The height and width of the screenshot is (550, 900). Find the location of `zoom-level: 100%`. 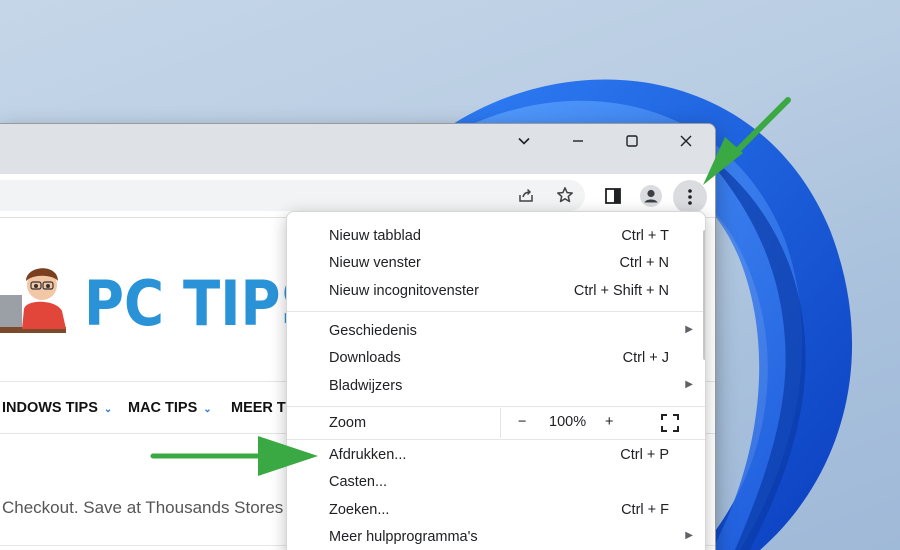

zoom-level: 100% is located at coordinates (568, 422).